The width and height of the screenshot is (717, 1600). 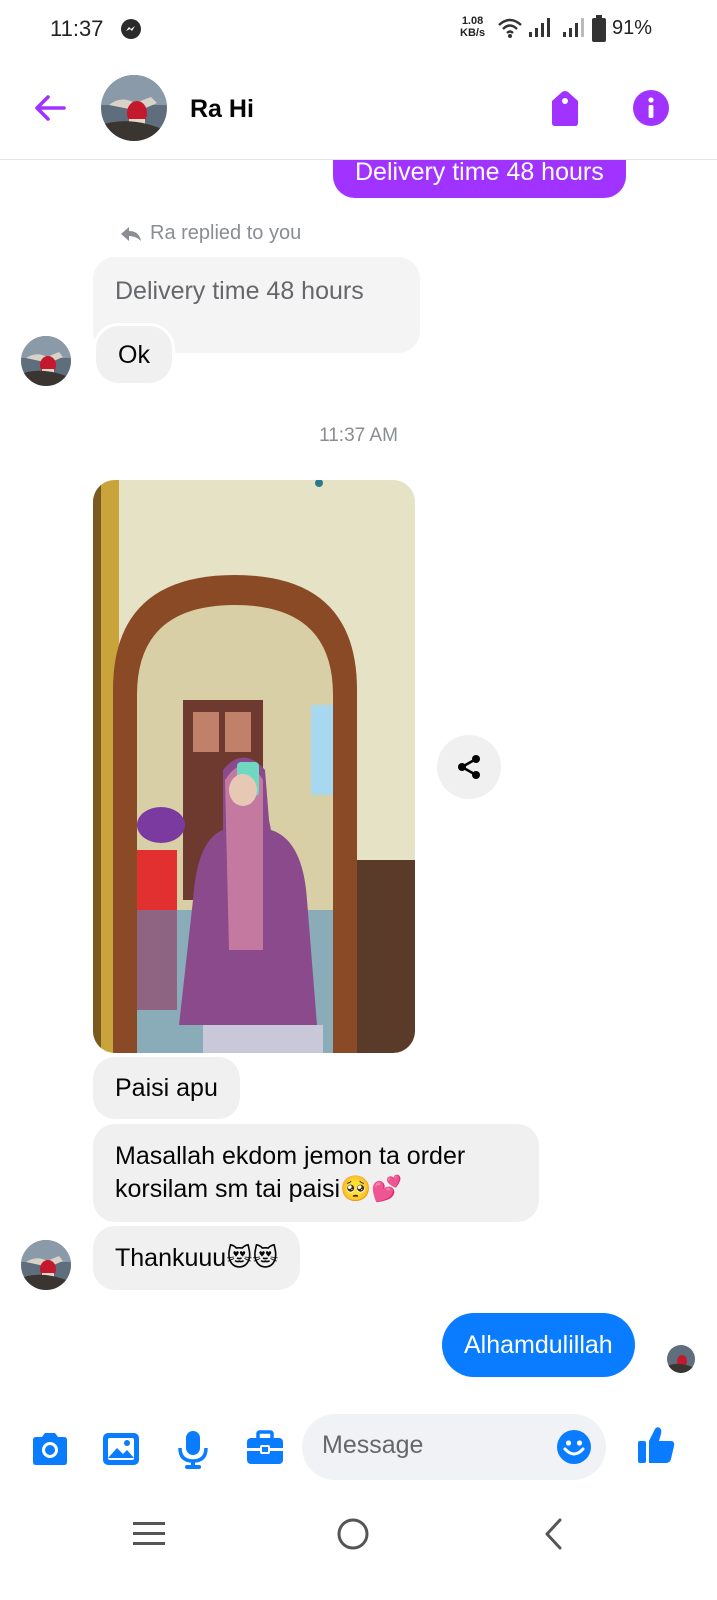 What do you see at coordinates (473, 27) in the screenshot?
I see `network-speed: 1.08 KB/s` at bounding box center [473, 27].